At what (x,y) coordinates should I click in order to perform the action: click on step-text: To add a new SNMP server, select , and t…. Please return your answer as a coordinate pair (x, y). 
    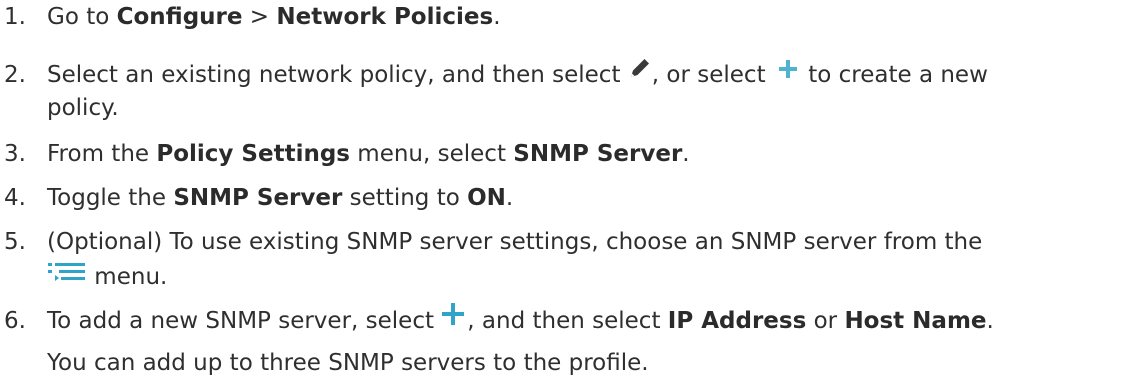
    Looking at the image, I should click on (520, 318).